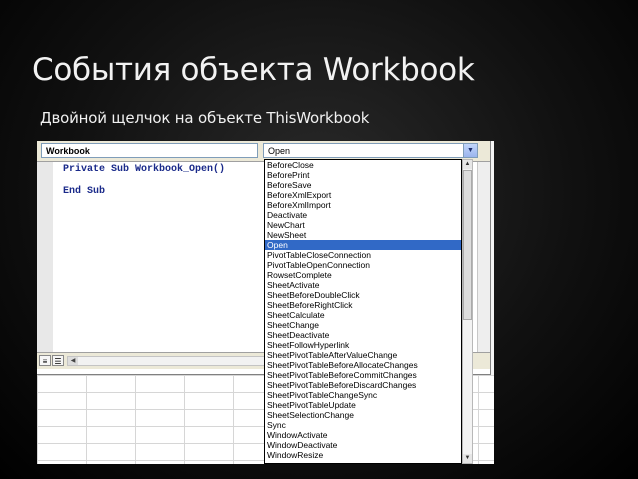  I want to click on dropdown-item: SheetSelectionChange, so click(363, 415).